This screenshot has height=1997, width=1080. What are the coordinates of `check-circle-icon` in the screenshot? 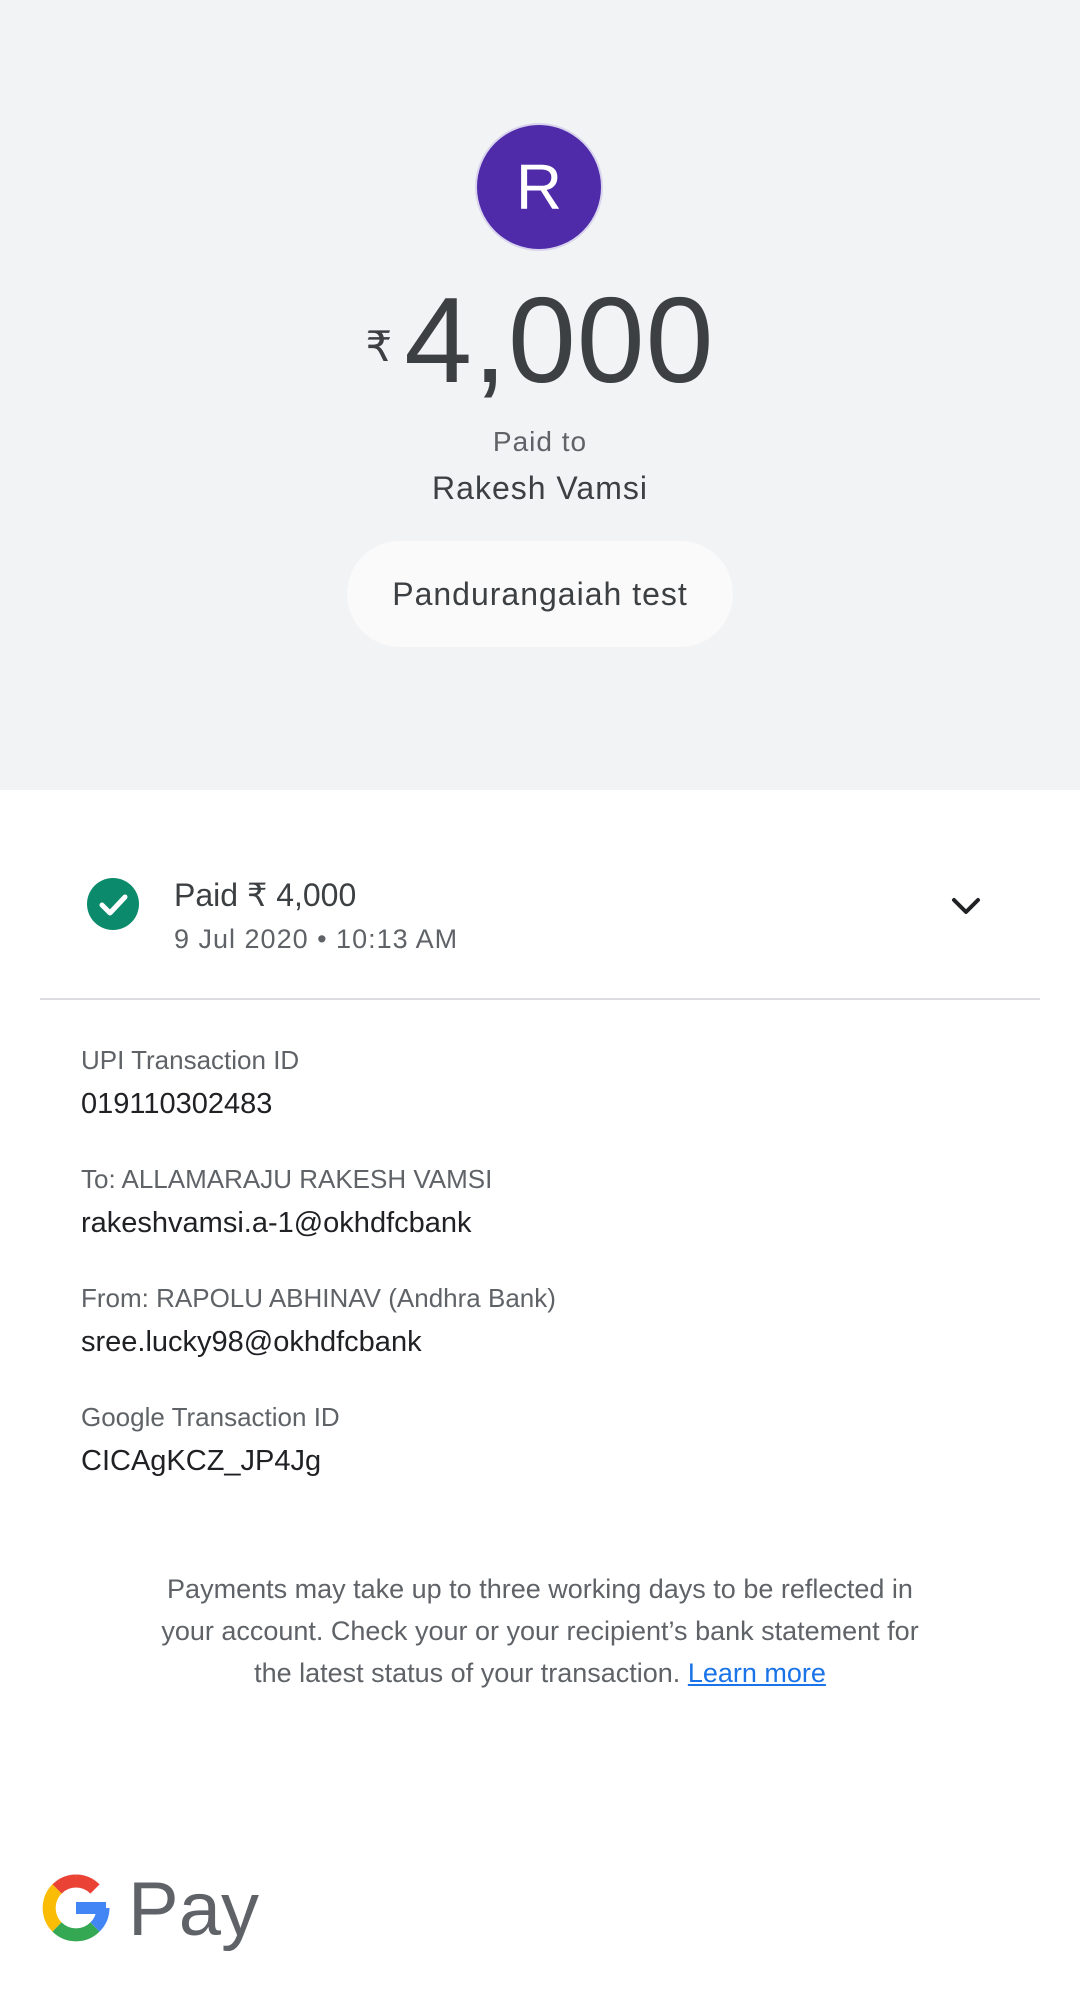 It's located at (113, 904).